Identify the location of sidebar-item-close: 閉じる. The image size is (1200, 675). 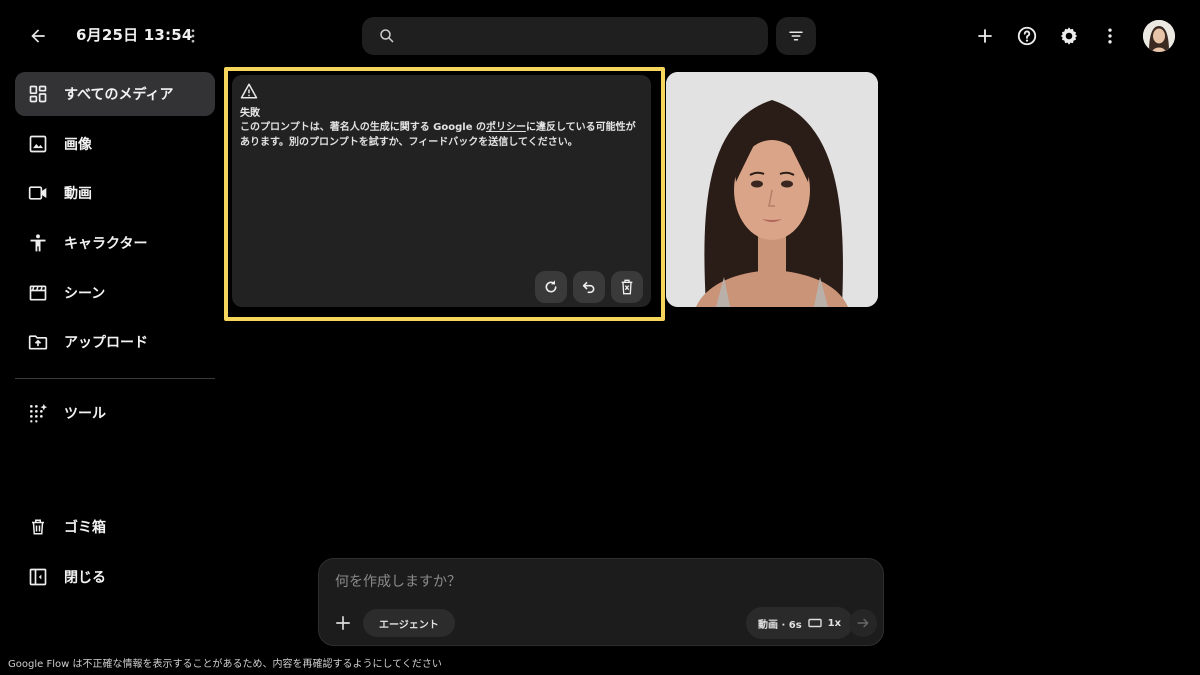
(115, 577).